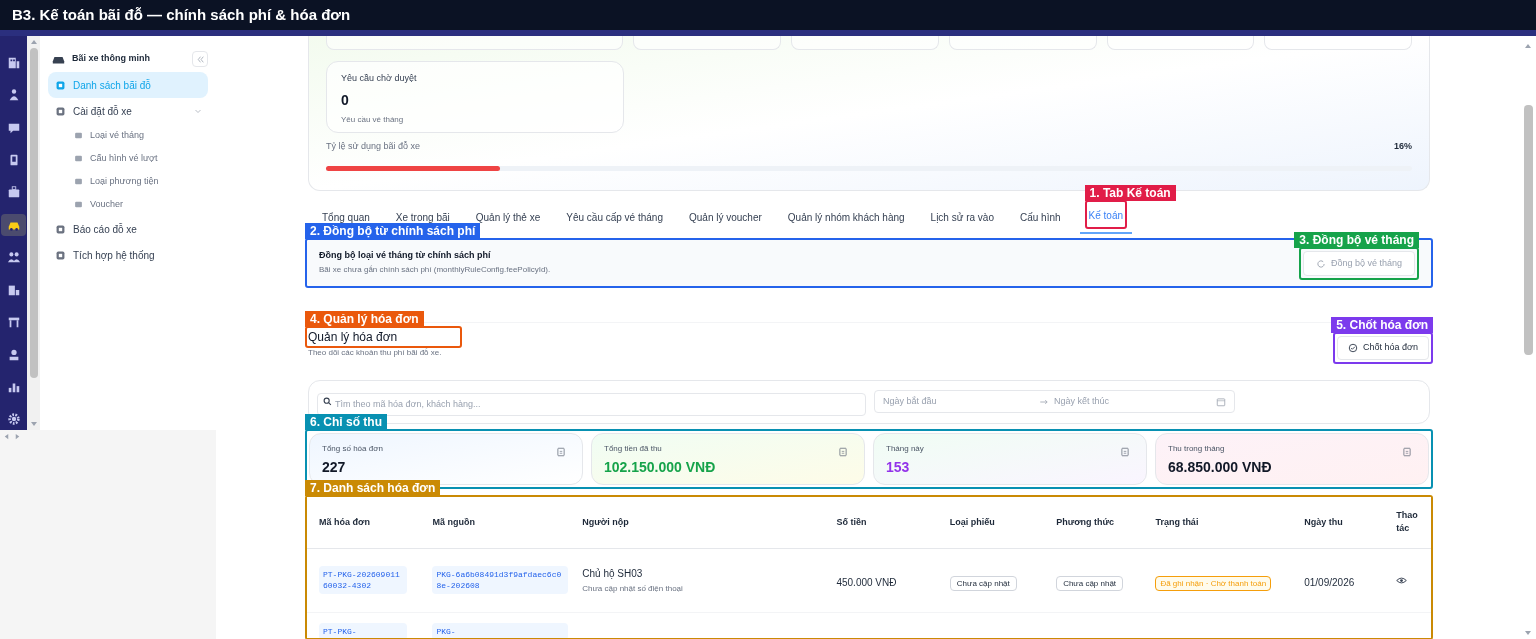 The image size is (1536, 639). I want to click on briefcase-icon, so click(13, 192).